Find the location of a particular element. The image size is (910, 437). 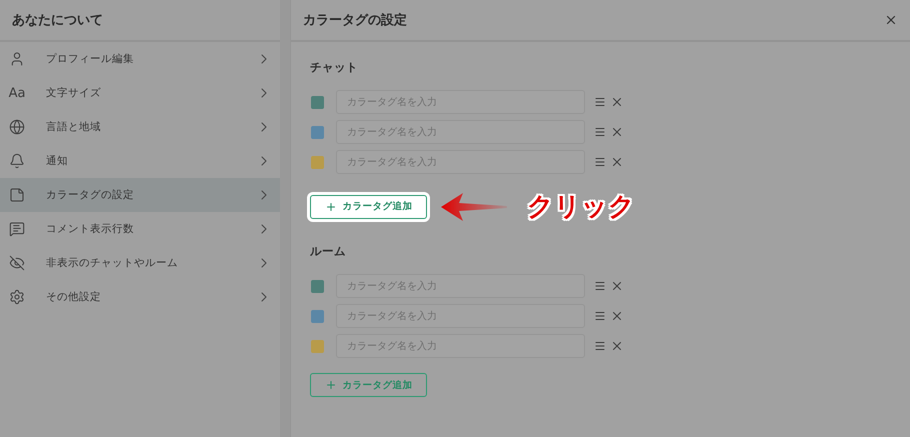

comment-icon is located at coordinates (17, 229).